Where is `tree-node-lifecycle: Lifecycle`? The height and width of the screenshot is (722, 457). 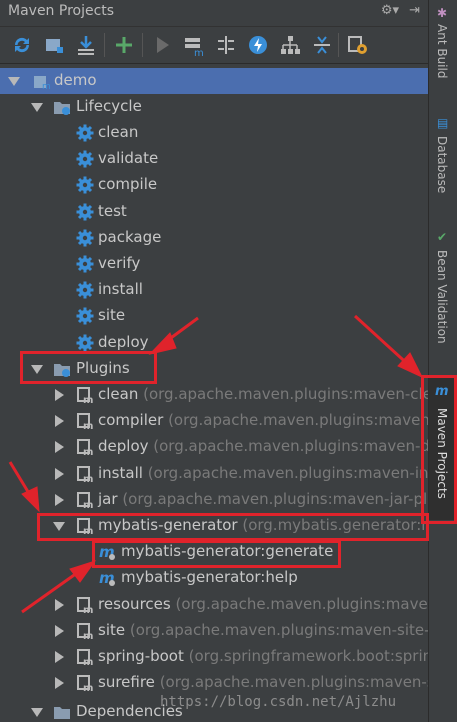
tree-node-lifecycle: Lifecycle is located at coordinates (214, 107).